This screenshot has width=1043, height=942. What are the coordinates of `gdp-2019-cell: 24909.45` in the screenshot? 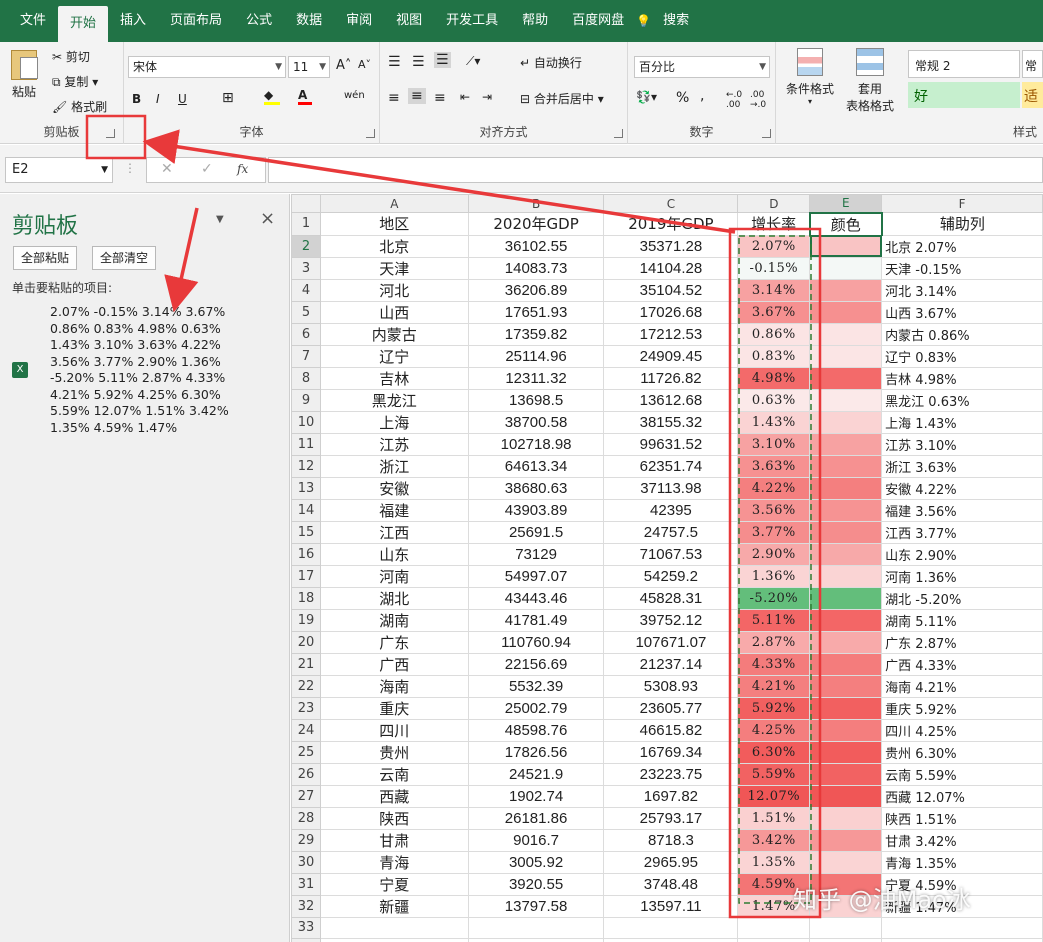 It's located at (671, 356).